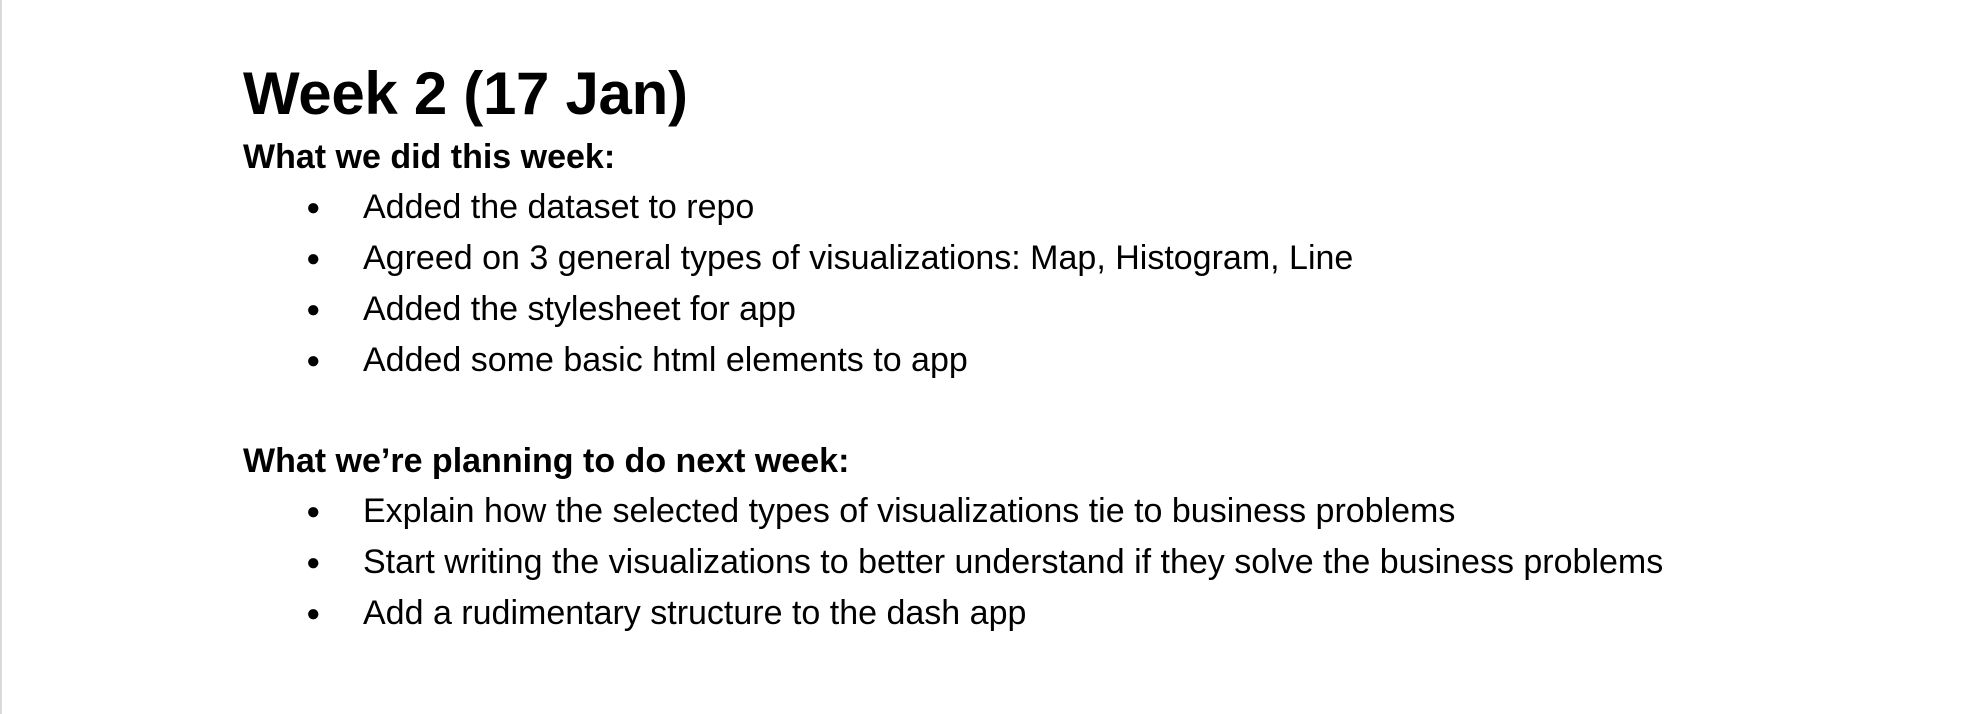 The width and height of the screenshot is (1984, 714). I want to click on list-item: ● Added the stylesheet for app, so click(973, 309).